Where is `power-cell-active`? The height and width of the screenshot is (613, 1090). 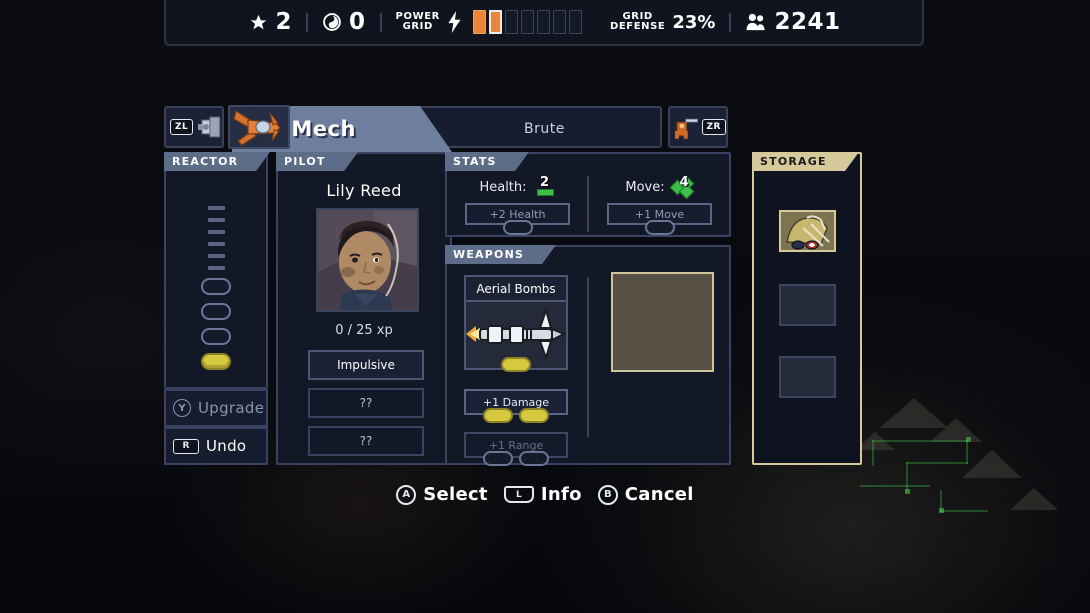
power-cell-active is located at coordinates (495, 22).